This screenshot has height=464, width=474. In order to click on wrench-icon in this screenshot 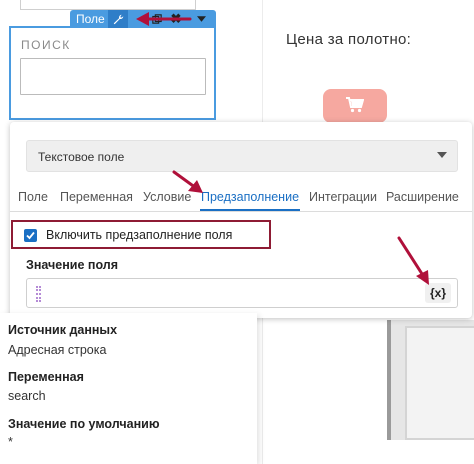, I will do `click(118, 19)`.